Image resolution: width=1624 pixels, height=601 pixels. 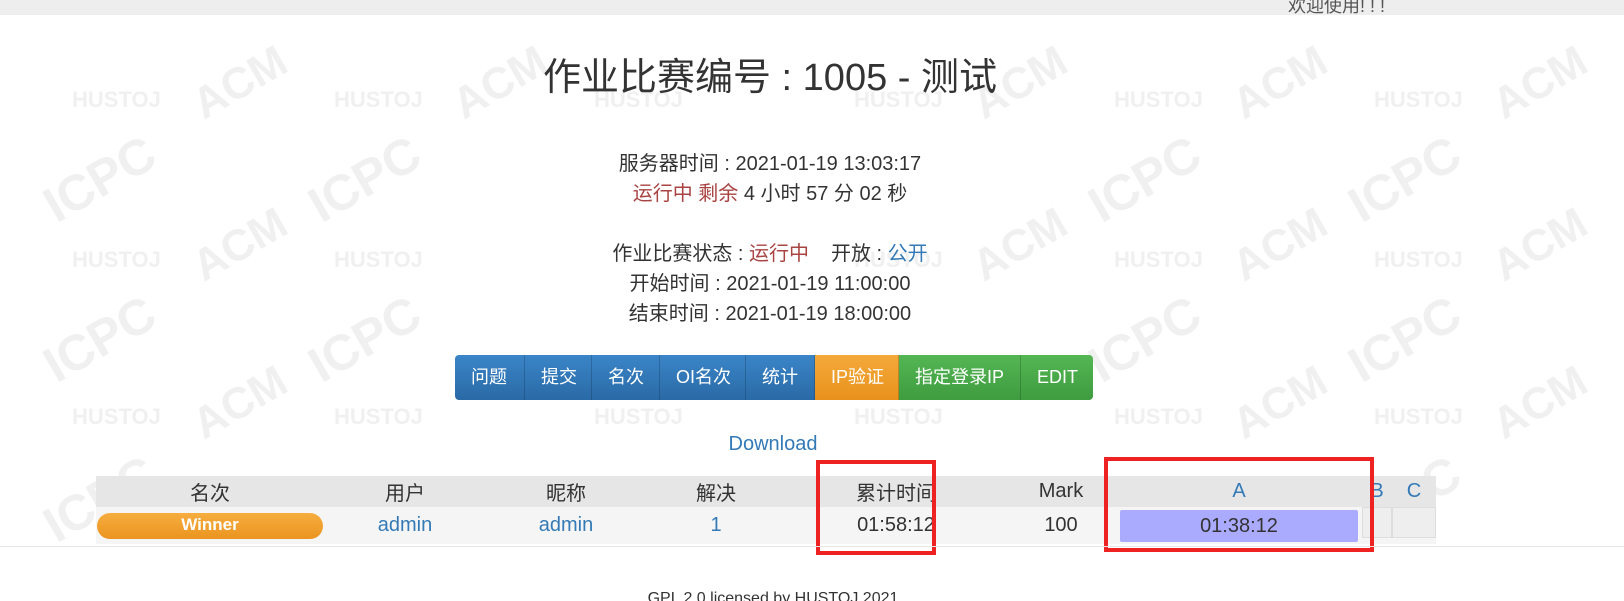 I want to click on problem-c-cell, so click(x=1414, y=525).